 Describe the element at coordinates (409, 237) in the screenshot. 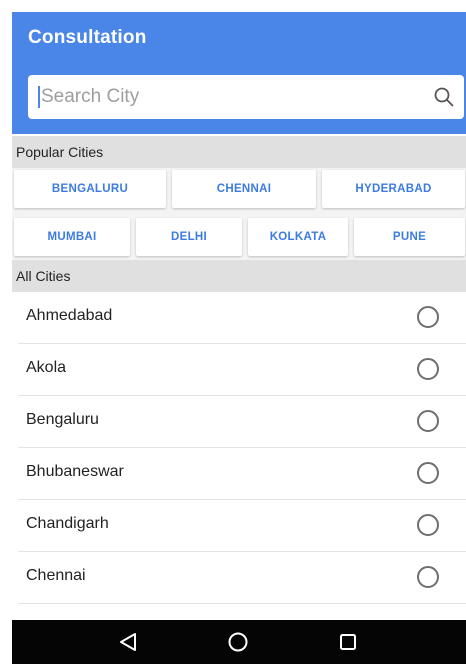

I see `popular-city-chip-pune: PUNE` at that location.